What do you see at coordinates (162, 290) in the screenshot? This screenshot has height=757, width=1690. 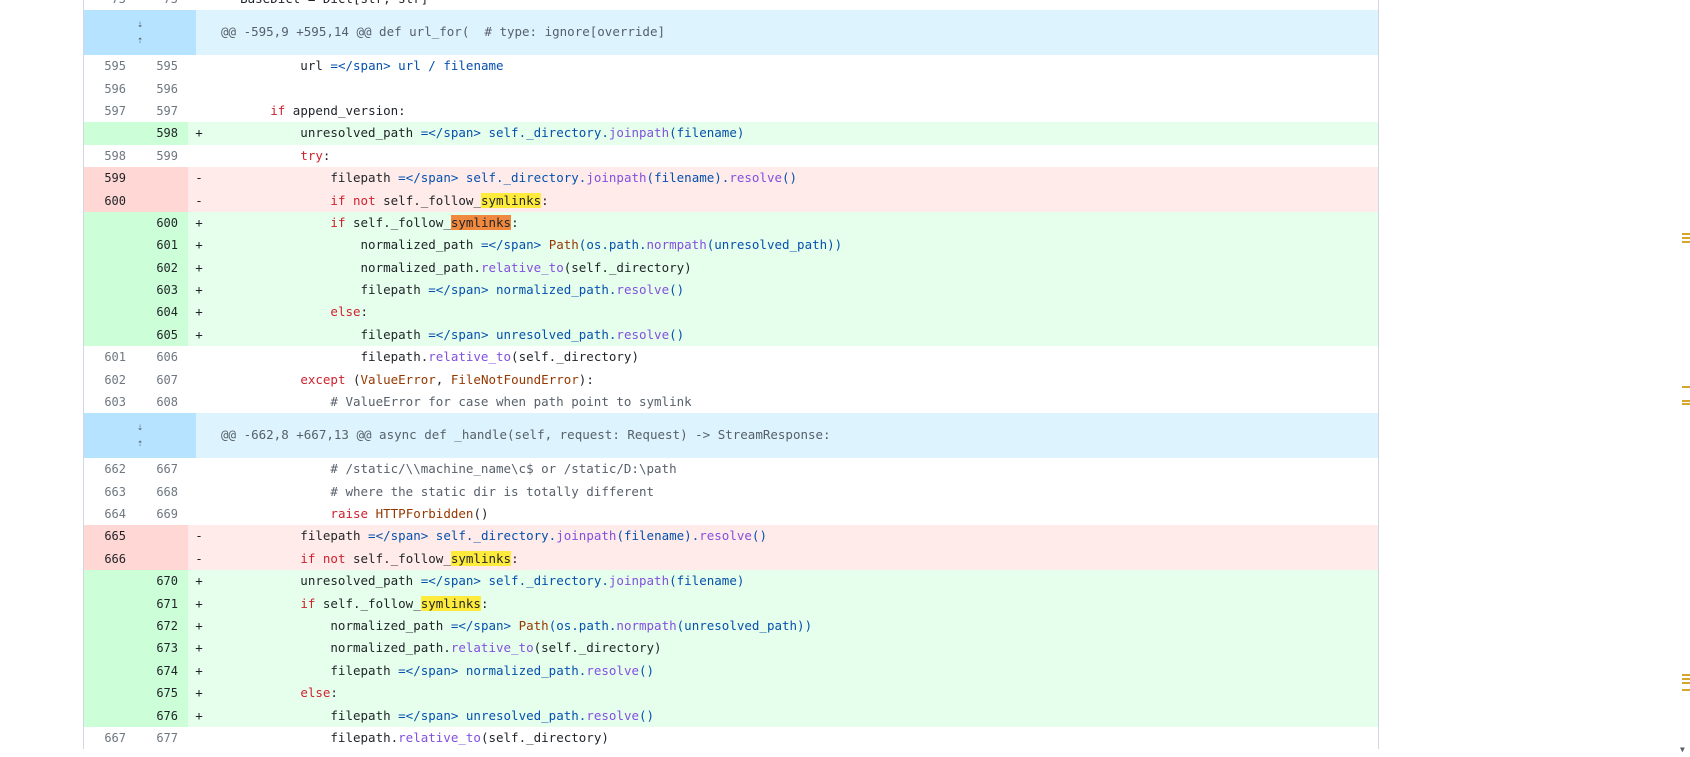 I see `new-line-number: 603` at bounding box center [162, 290].